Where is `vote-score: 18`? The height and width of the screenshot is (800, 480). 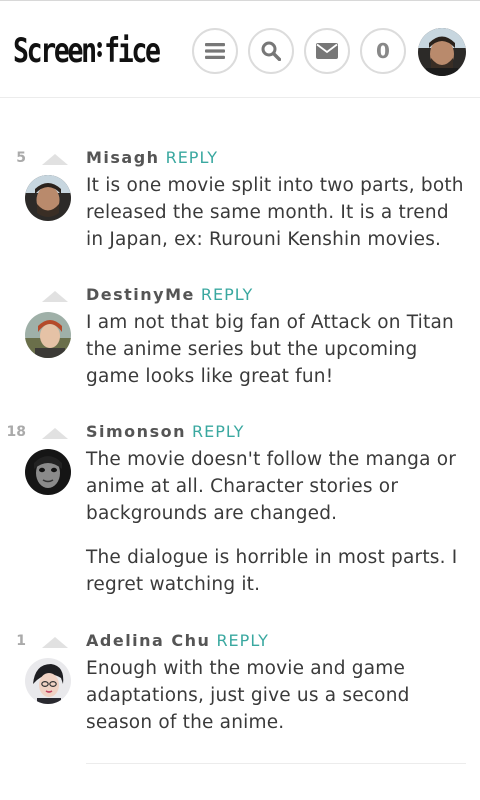 vote-score: 18 is located at coordinates (16, 432).